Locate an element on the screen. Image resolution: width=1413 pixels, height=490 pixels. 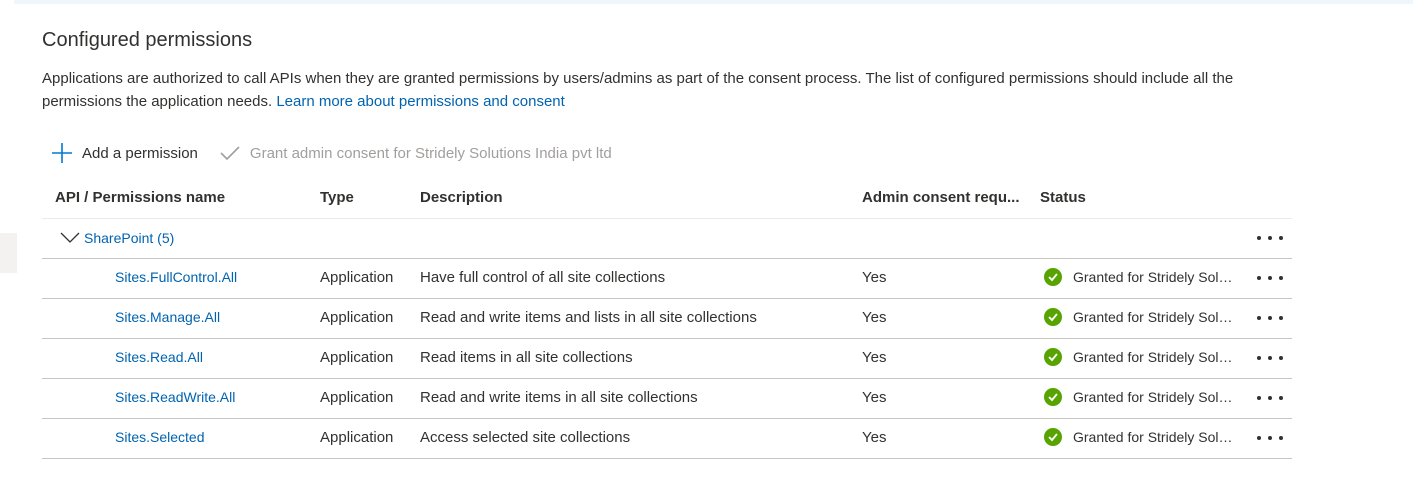
group-toggle: SharePoint (5) is located at coordinates (117, 238).